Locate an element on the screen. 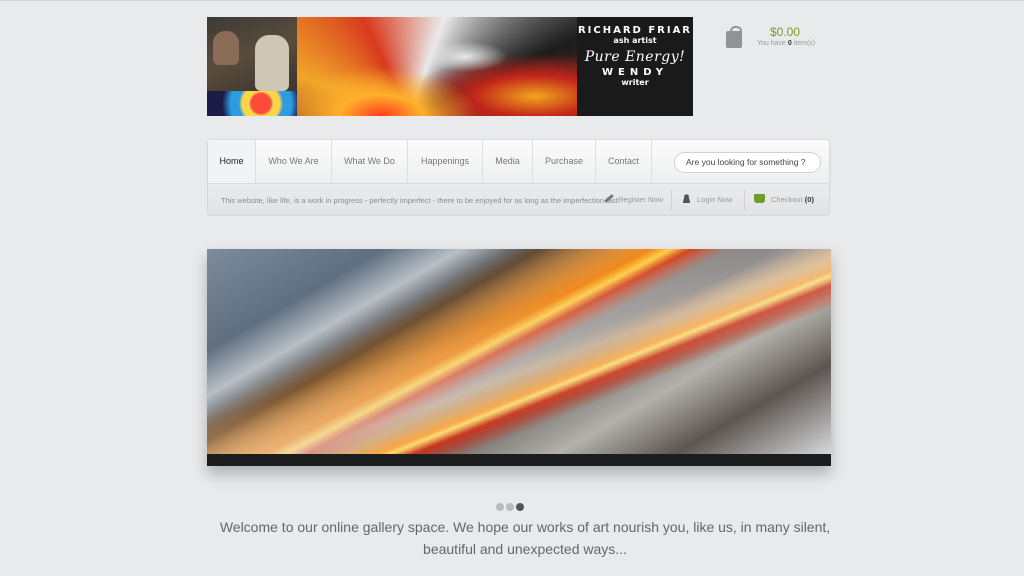 The image size is (1024, 576). tagline: Pure Energy! is located at coordinates (635, 57).